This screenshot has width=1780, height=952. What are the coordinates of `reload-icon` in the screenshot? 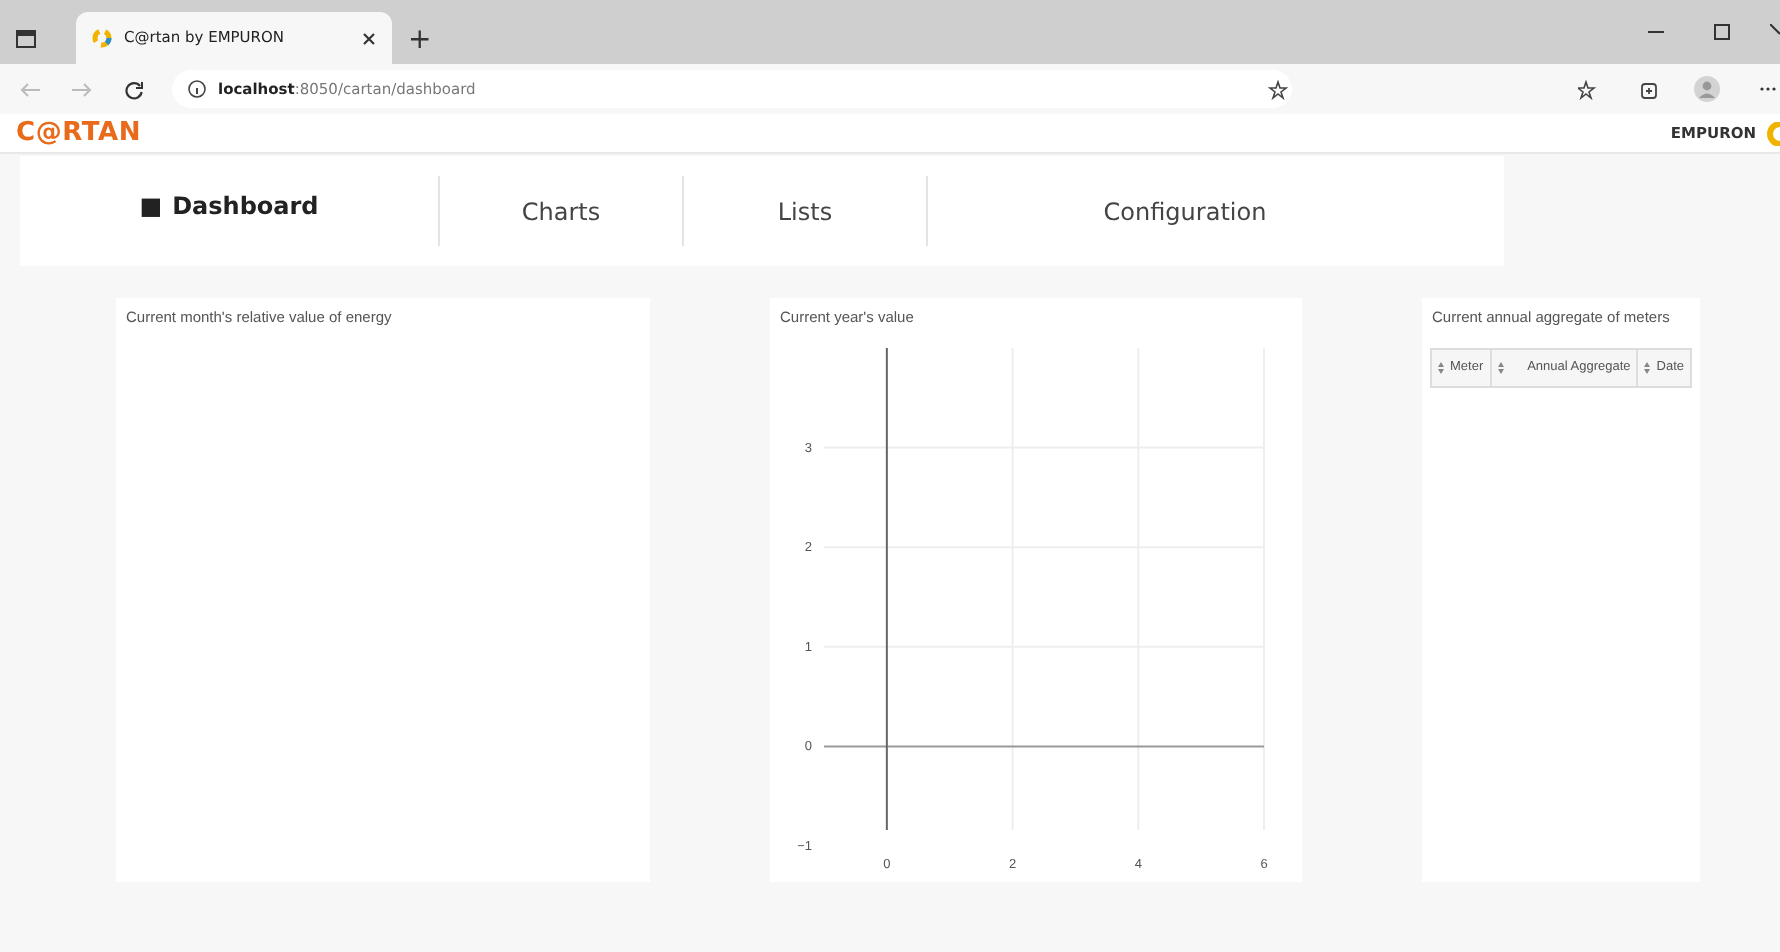 It's located at (134, 89).